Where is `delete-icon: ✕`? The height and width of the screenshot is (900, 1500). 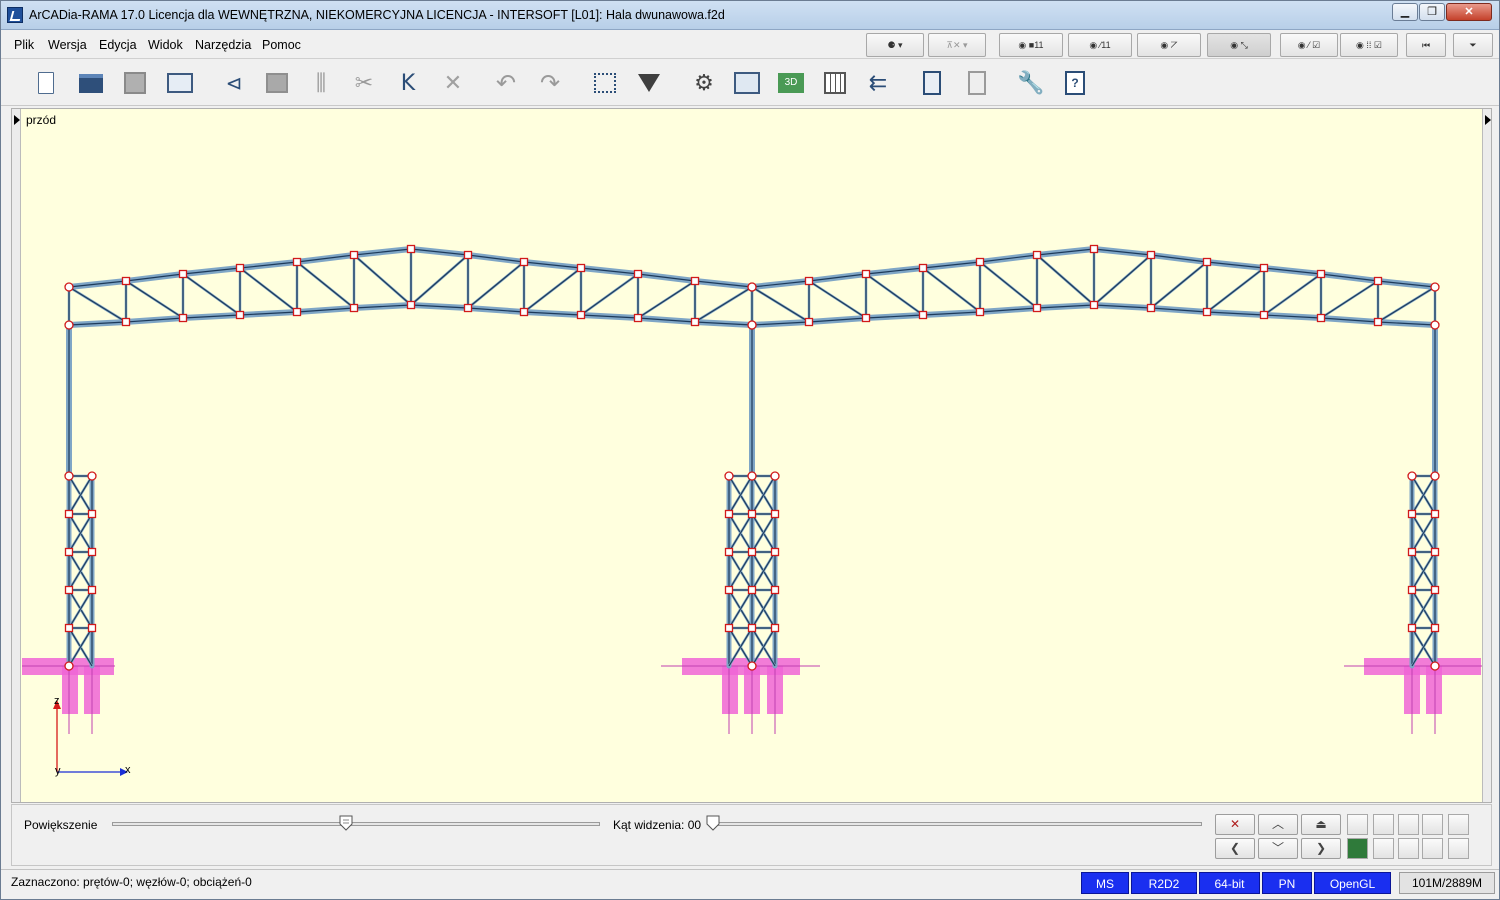 delete-icon: ✕ is located at coordinates (453, 83).